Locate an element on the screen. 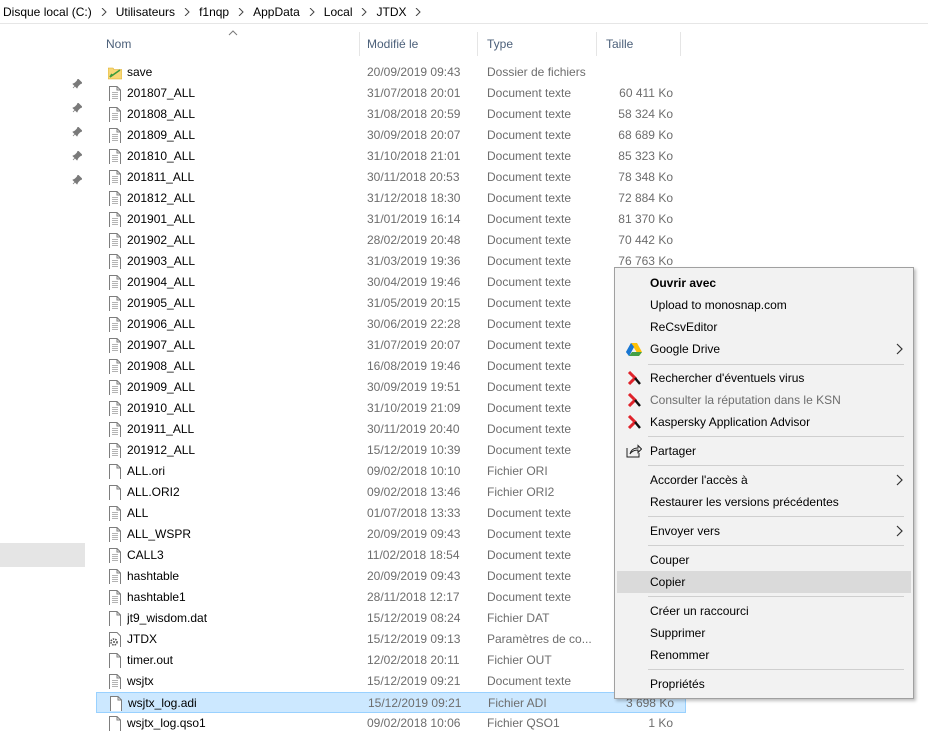 Image resolution: width=928 pixels, height=742 pixels. file-modified: 30/04/2019 19:46 is located at coordinates (414, 282).